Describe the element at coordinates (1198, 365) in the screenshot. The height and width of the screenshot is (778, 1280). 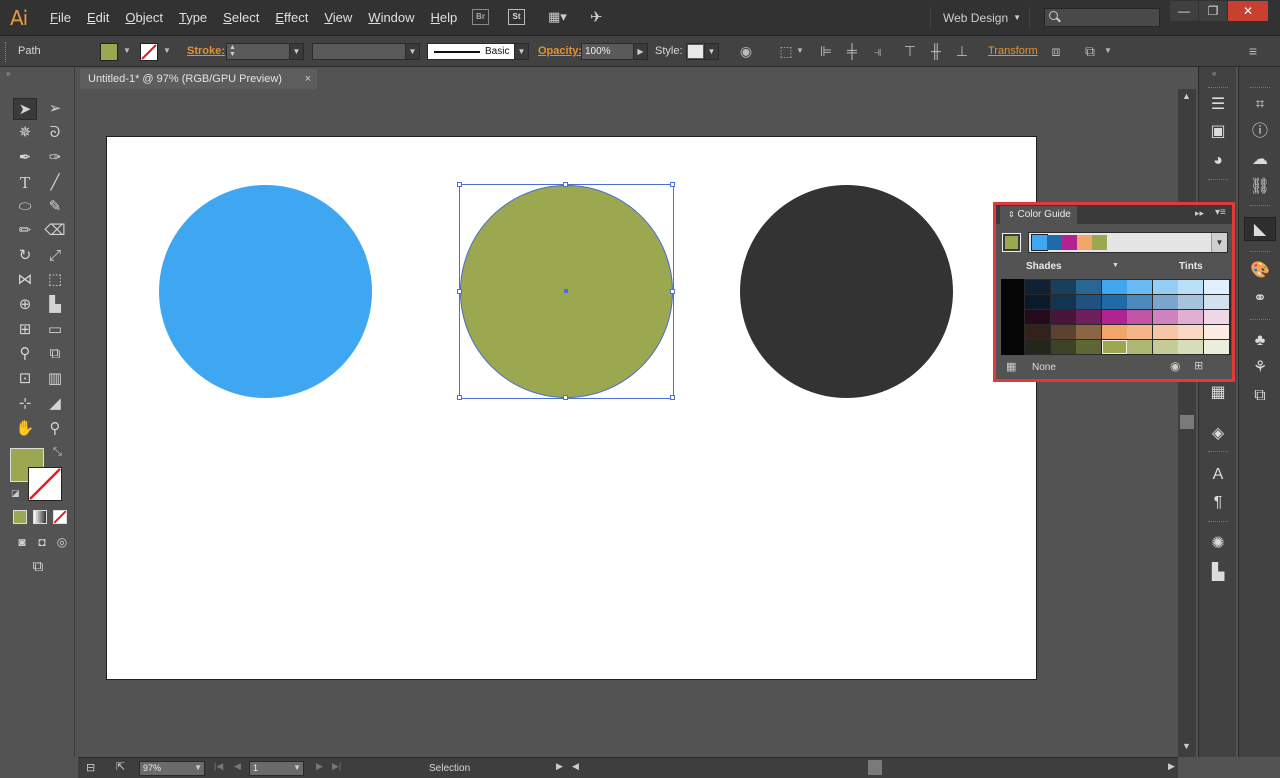
I see `save-colors-to-swatch-icon: ⊞` at that location.